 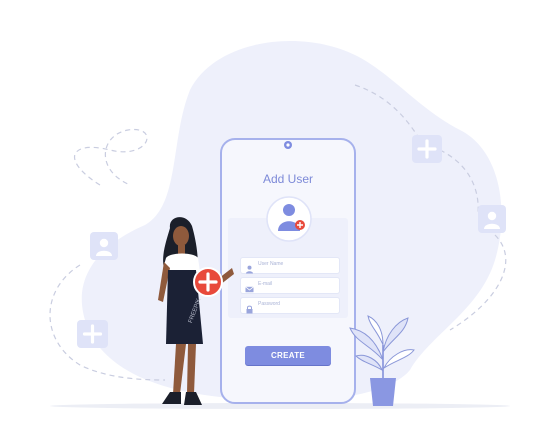 What do you see at coordinates (249, 267) in the screenshot?
I see `user-icon` at bounding box center [249, 267].